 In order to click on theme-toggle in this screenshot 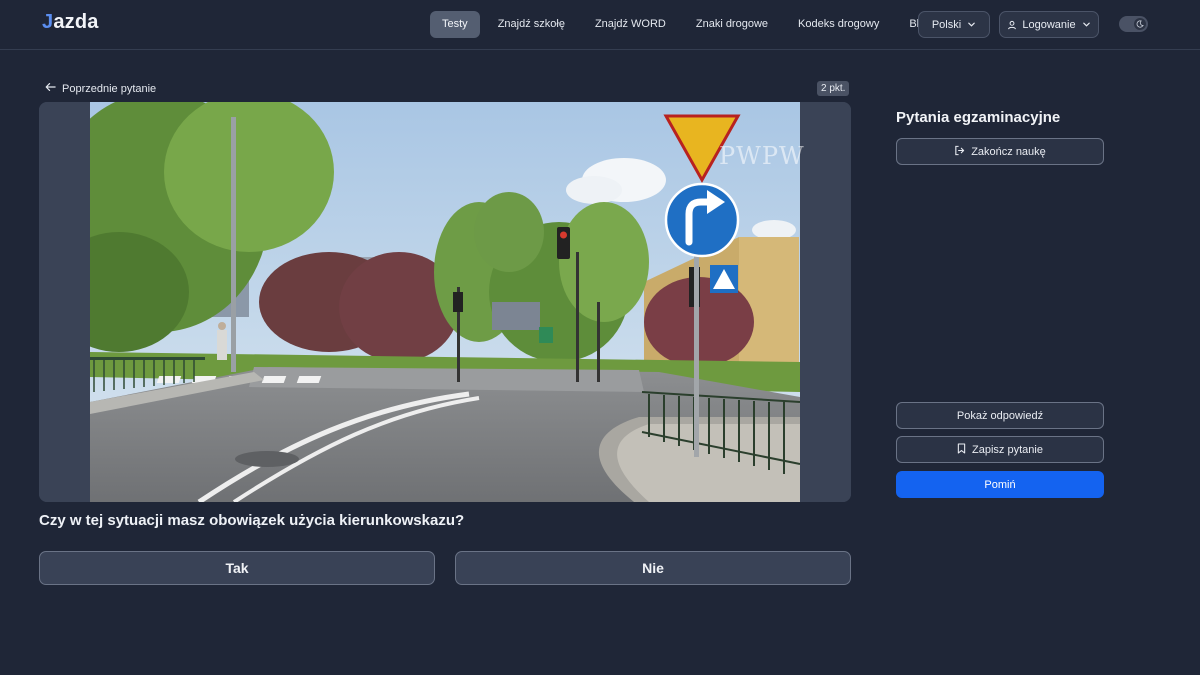, I will do `click(1133, 24)`.